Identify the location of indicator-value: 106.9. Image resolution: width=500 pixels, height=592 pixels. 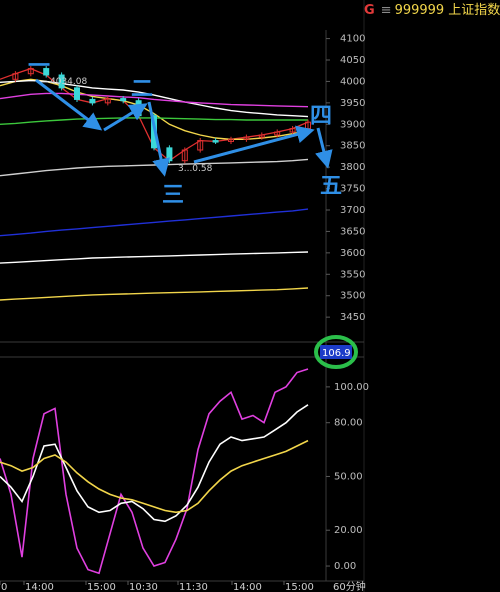
(336, 353).